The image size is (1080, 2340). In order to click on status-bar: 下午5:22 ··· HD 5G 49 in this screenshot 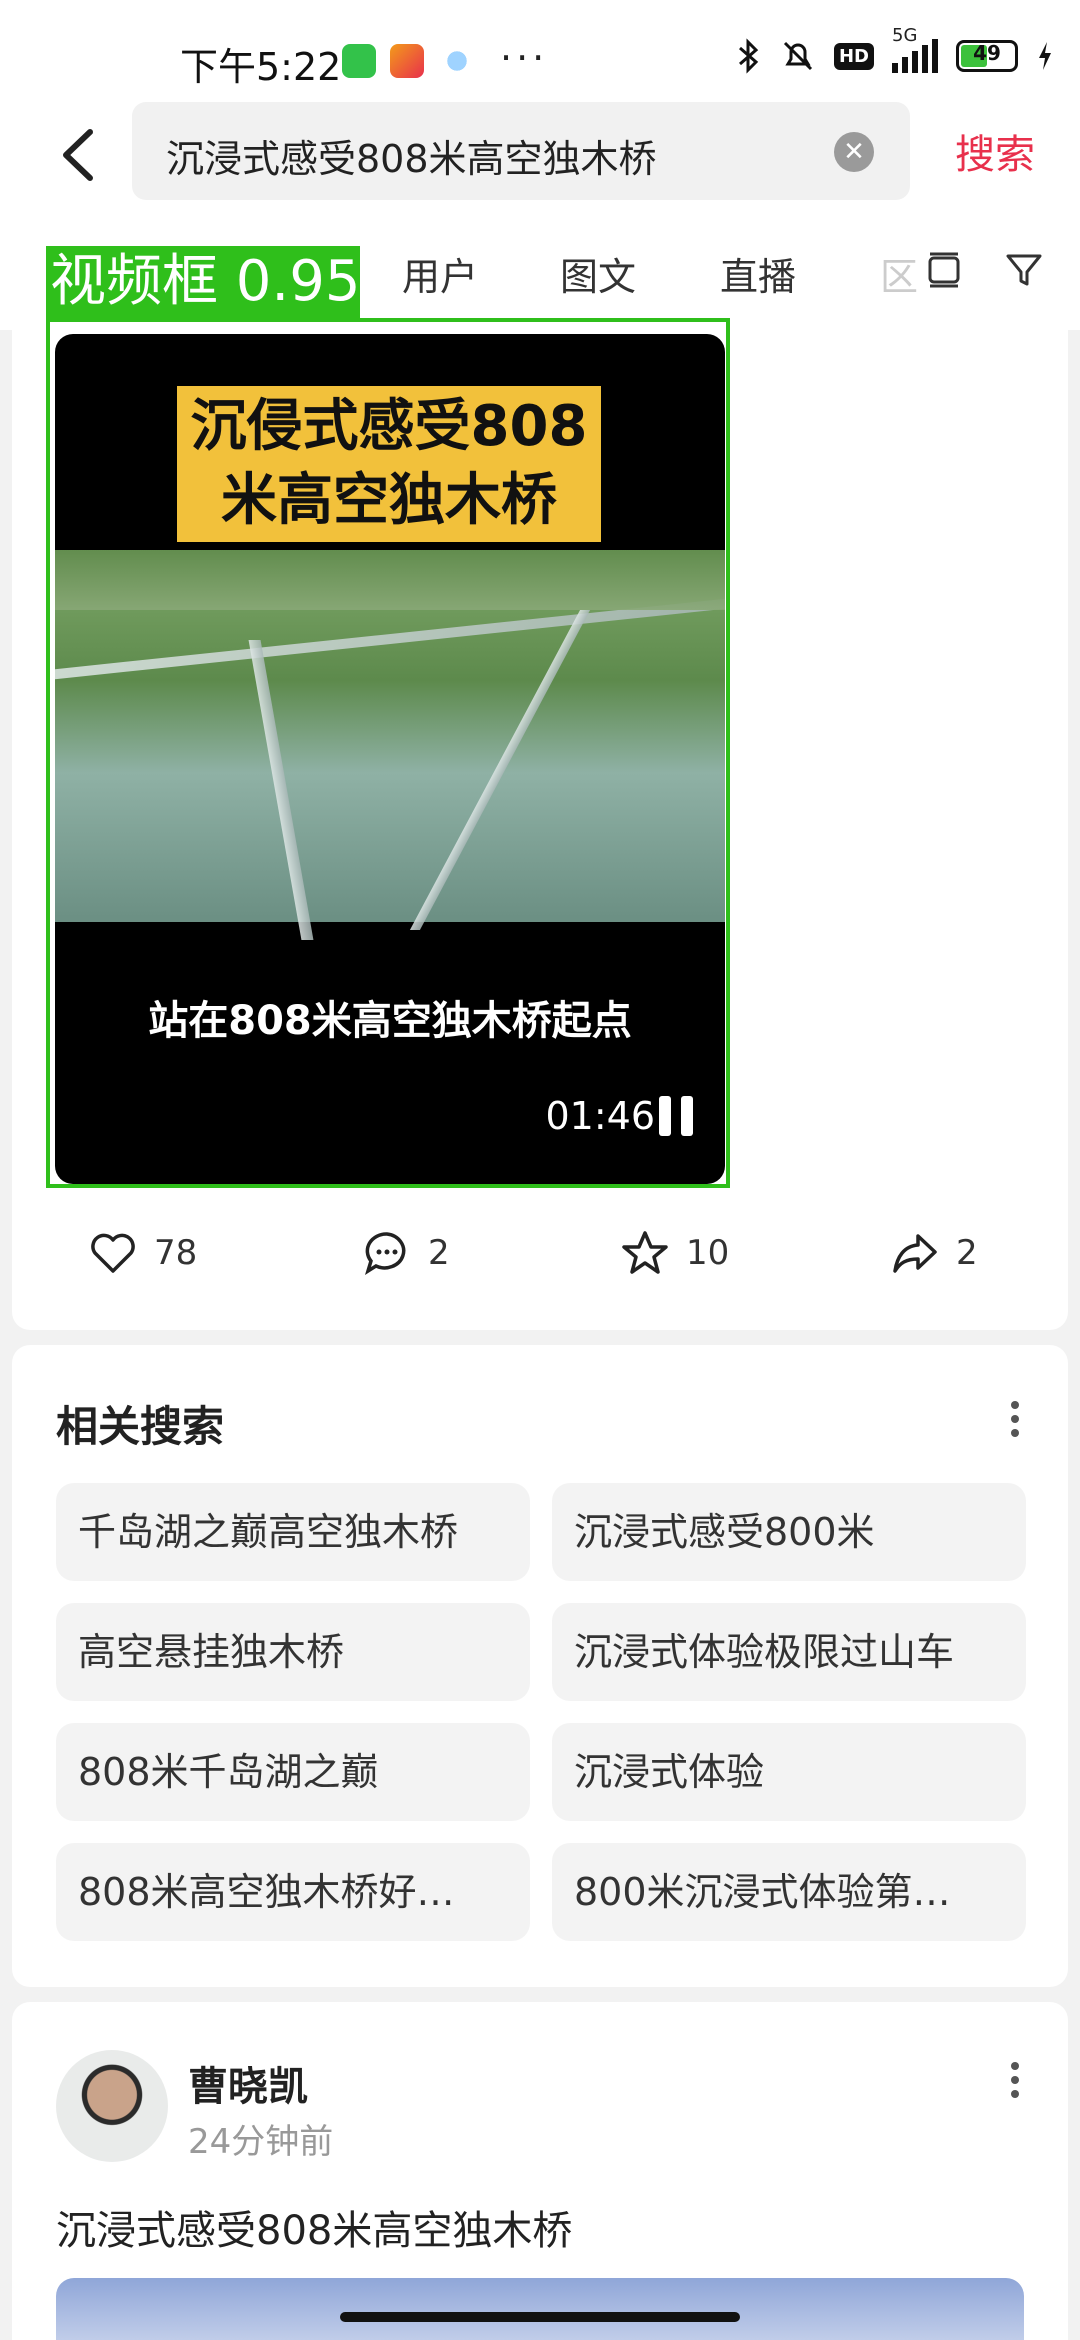, I will do `click(540, 50)`.